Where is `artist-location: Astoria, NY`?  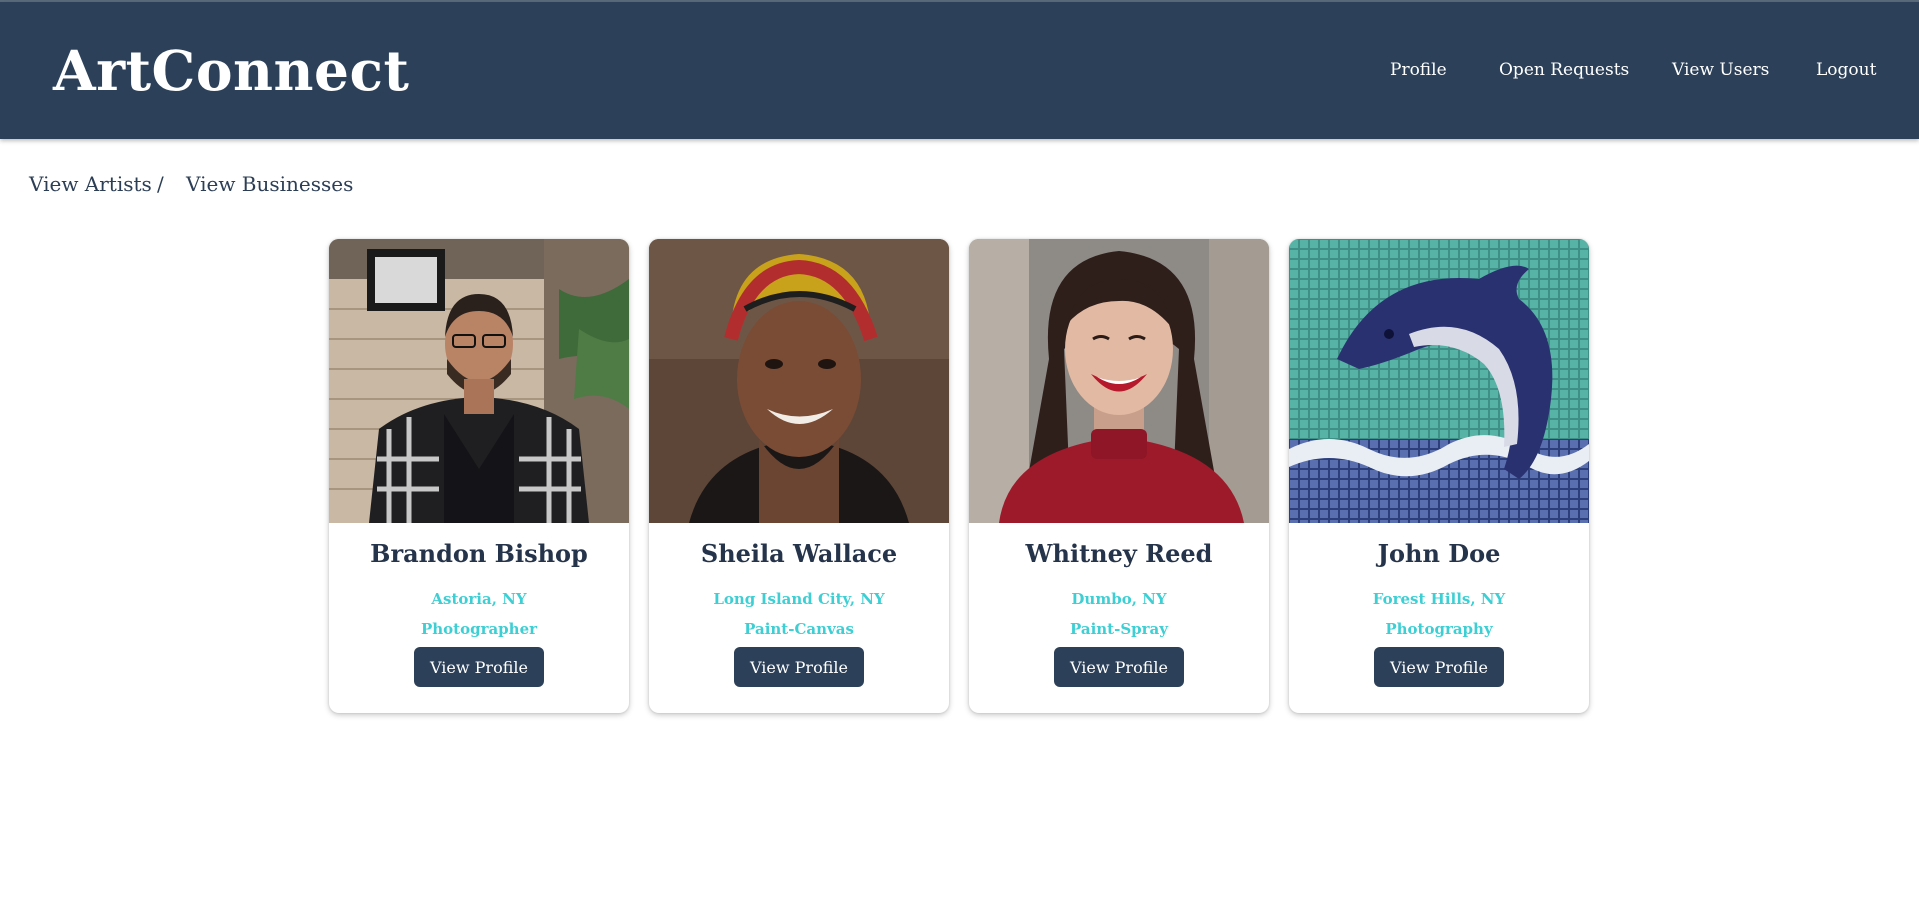
artist-location: Astoria, NY is located at coordinates (479, 599).